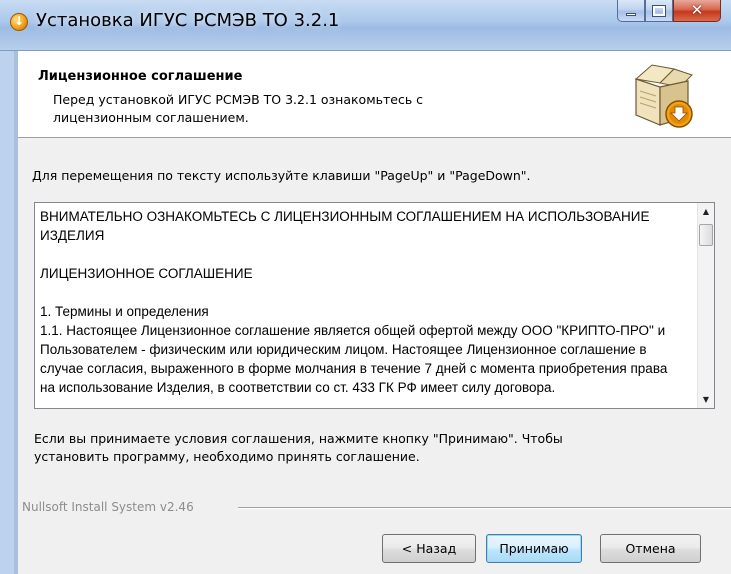 This screenshot has height=574, width=731. What do you see at coordinates (140, 76) in the screenshot?
I see `page-title: Лицензионное соглашение` at bounding box center [140, 76].